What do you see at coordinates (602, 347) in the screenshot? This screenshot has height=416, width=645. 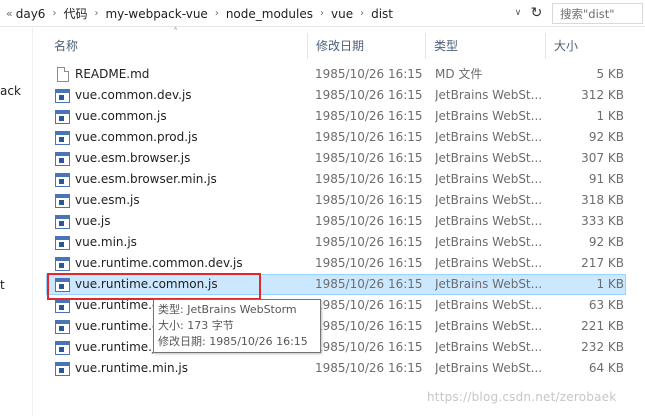 I see `file-size: 232 KB` at bounding box center [602, 347].